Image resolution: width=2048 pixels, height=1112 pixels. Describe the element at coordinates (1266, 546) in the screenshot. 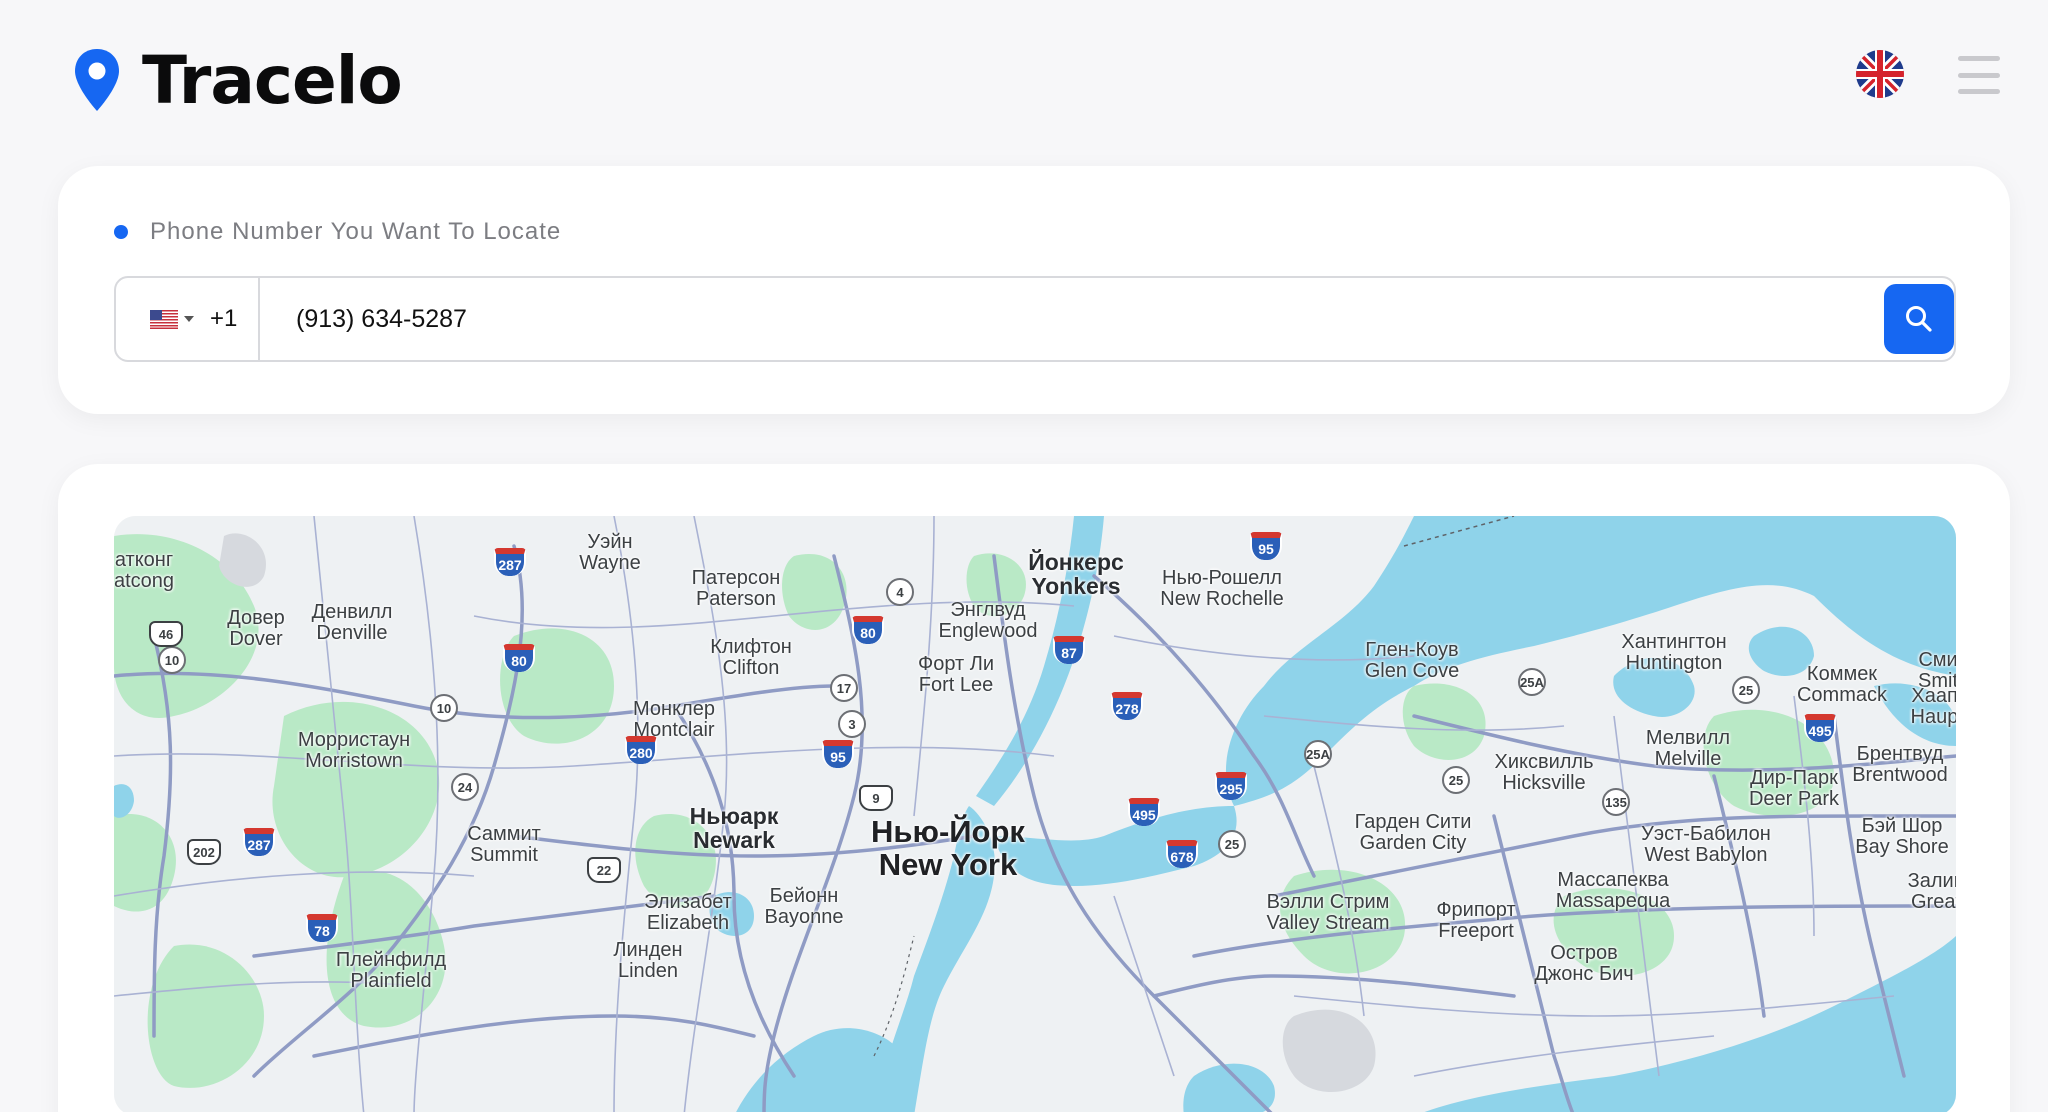

I see `route-shield-i95a: 95` at that location.